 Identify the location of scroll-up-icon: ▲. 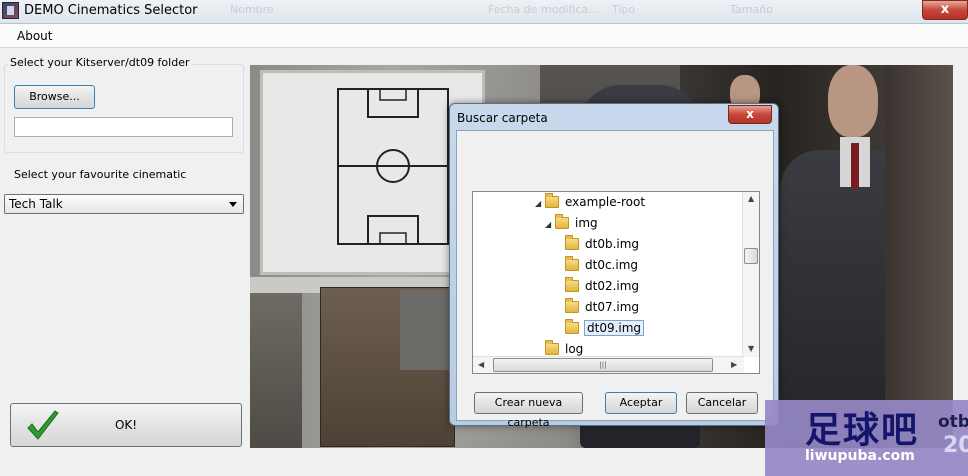
(751, 198).